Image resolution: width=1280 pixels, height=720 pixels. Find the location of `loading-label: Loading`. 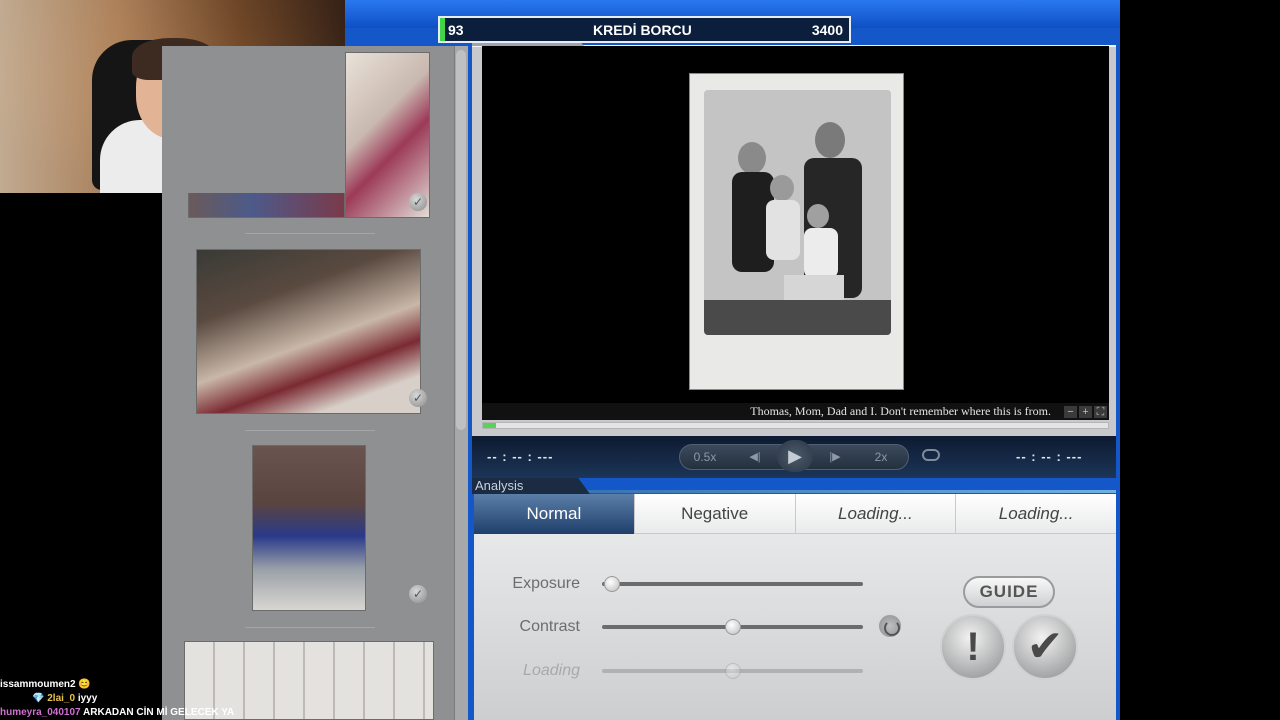

loading-label: Loading is located at coordinates (551, 670).